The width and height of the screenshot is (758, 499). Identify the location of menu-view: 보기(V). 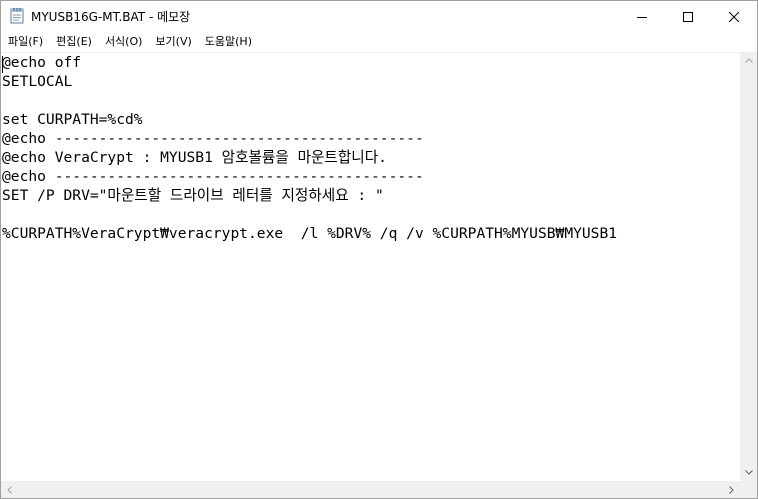
(172, 41).